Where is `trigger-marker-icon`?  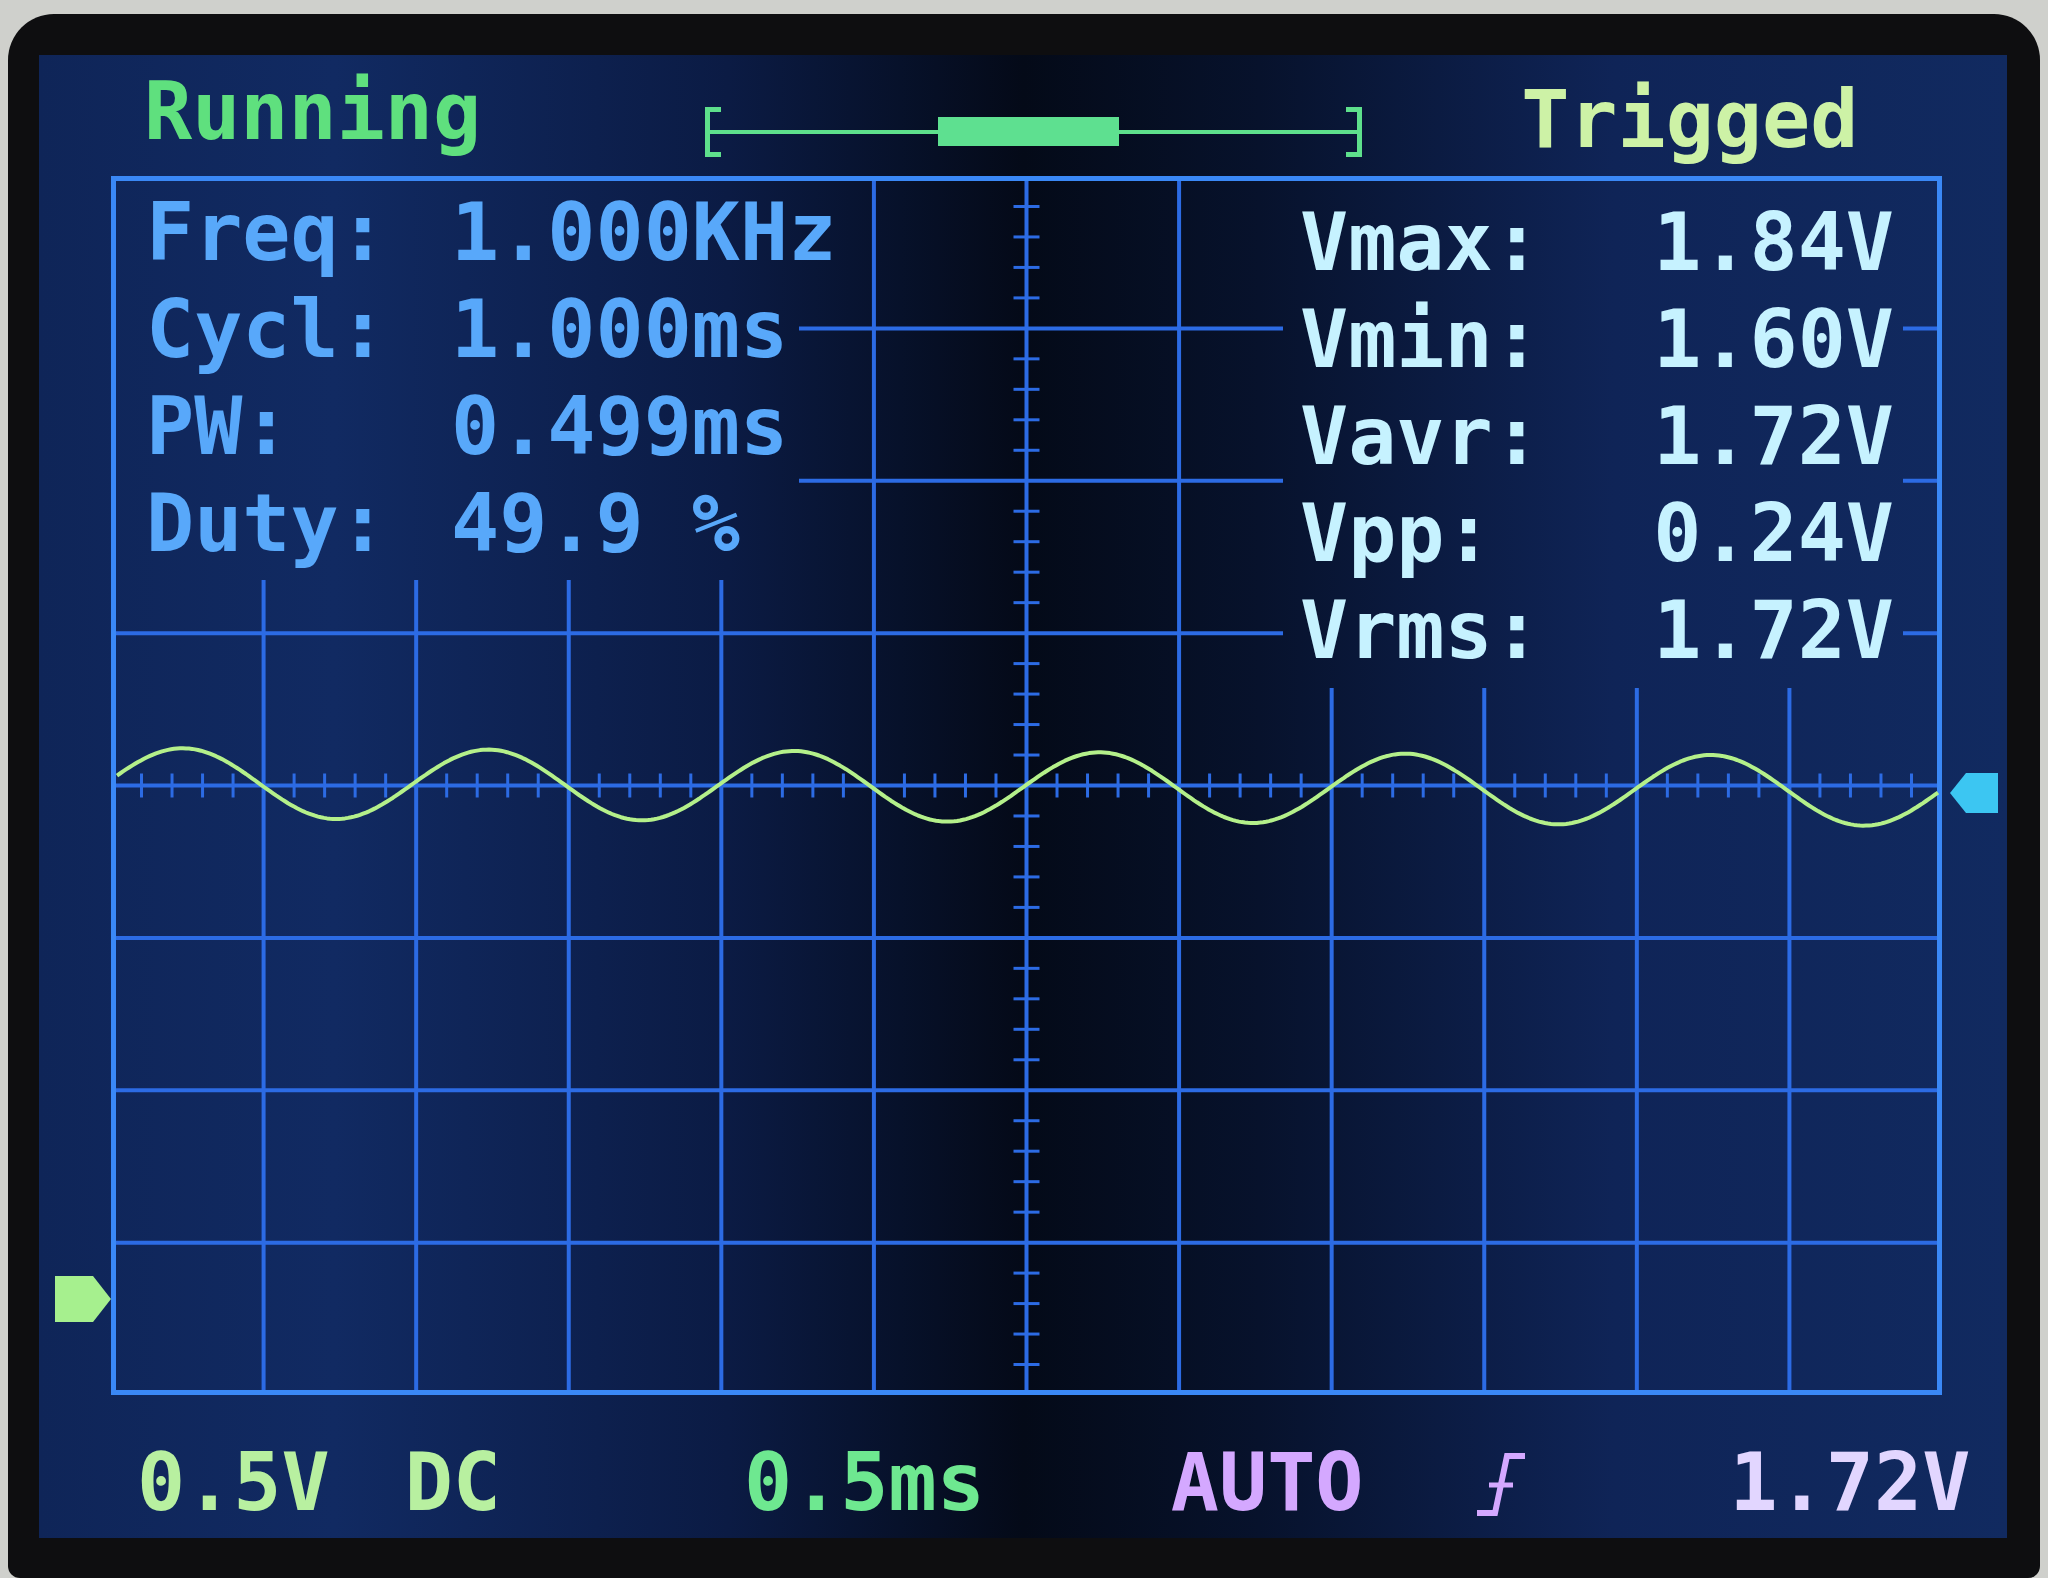 trigger-marker-icon is located at coordinates (1974, 793).